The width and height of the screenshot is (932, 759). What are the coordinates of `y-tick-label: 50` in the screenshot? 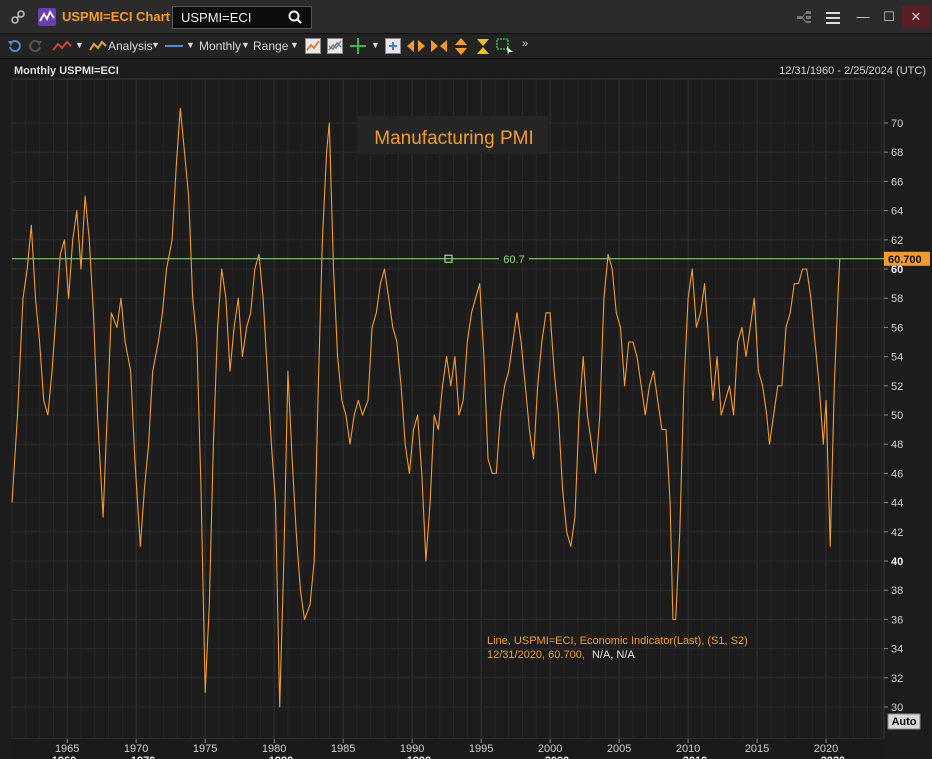 It's located at (897, 416).